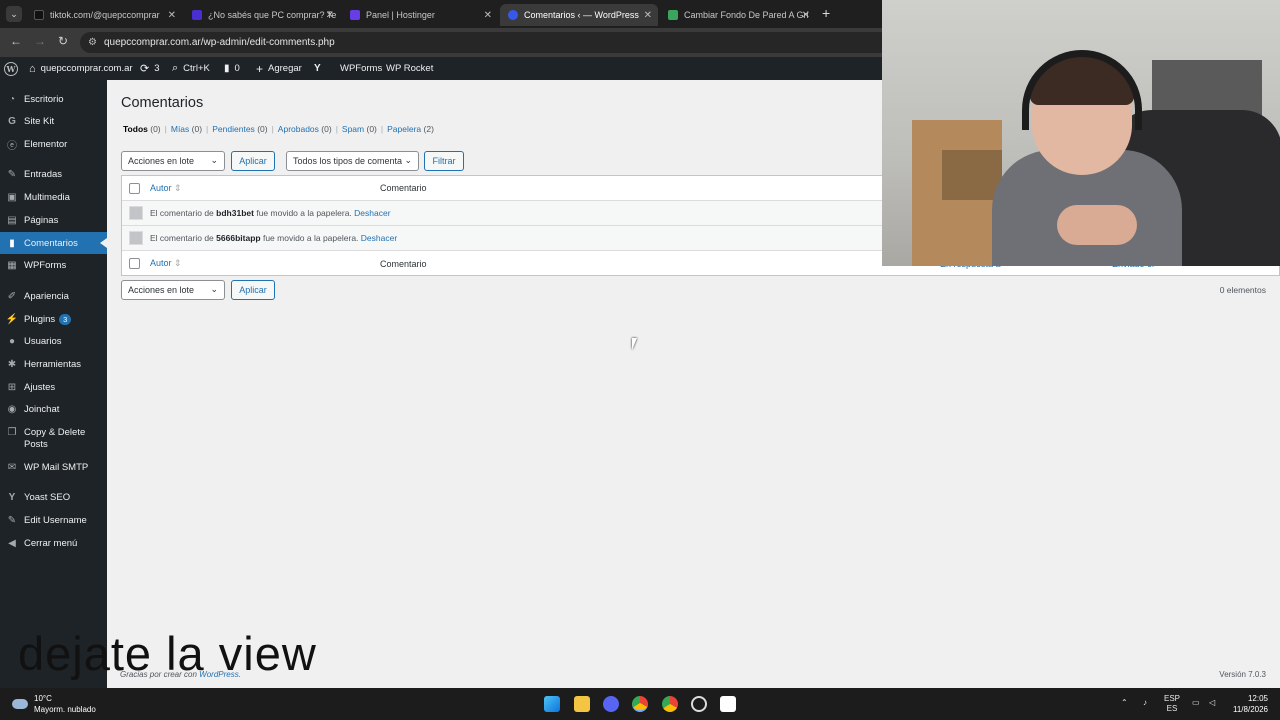 This screenshot has width=1280, height=720. What do you see at coordinates (552, 704) in the screenshot?
I see `windows-start-icon` at bounding box center [552, 704].